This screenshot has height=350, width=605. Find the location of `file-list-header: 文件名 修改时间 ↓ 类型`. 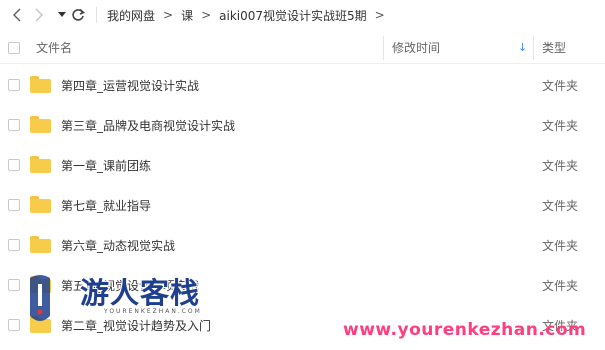

file-list-header: 文件名 修改时间 ↓ 类型 is located at coordinates (302, 48).